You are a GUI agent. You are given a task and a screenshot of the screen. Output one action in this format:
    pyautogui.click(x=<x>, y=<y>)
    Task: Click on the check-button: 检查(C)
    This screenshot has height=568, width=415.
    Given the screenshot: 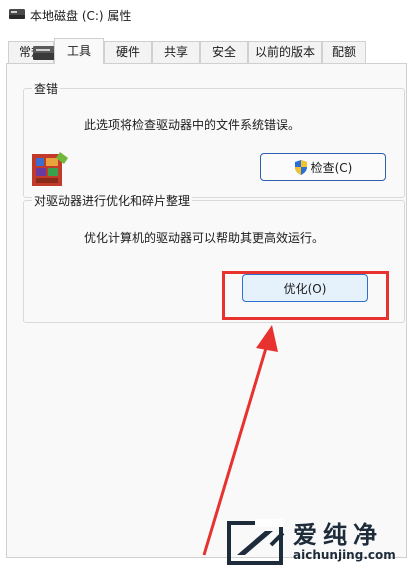 What is the action you would take?
    pyautogui.click(x=323, y=167)
    